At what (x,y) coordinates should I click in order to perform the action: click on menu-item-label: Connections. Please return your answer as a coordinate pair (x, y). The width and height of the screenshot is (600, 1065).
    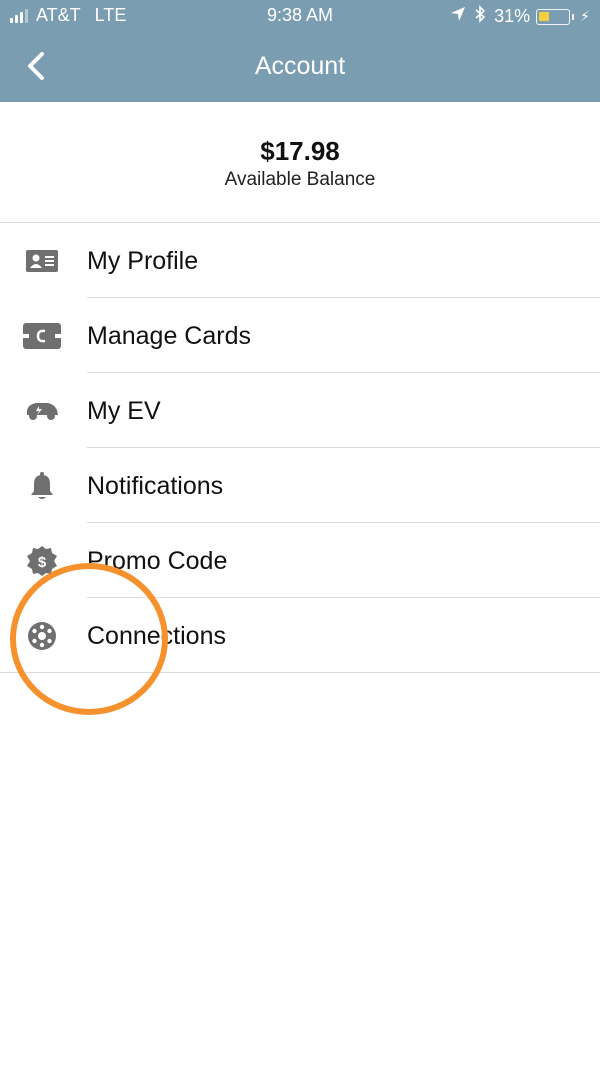
    Looking at the image, I should click on (156, 636).